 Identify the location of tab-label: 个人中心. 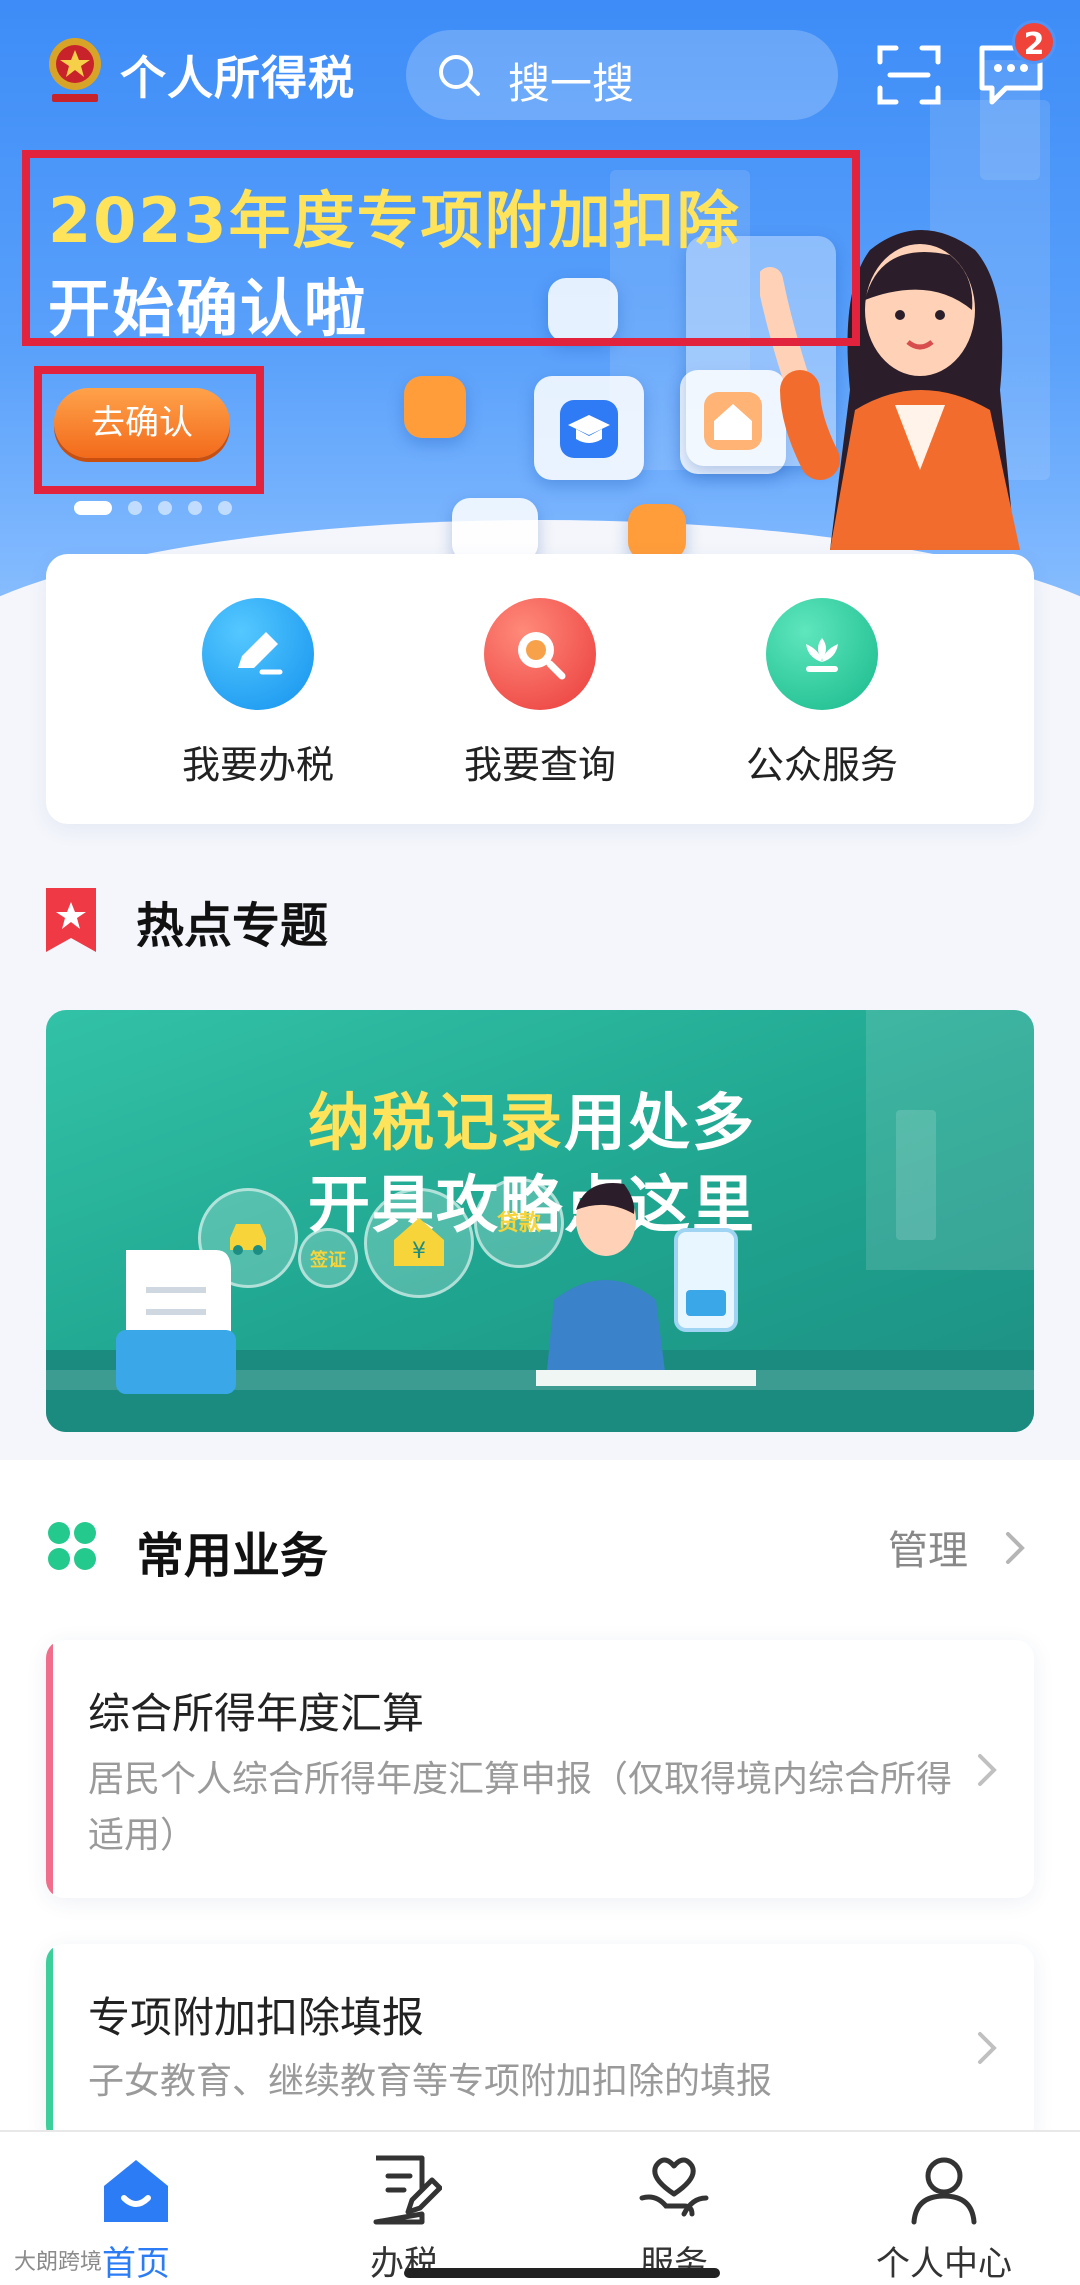
(944, 2264).